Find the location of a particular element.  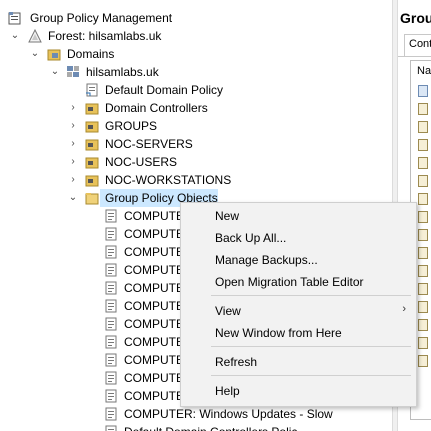

tree-label-root: Group Policy Management is located at coordinates (101, 18).